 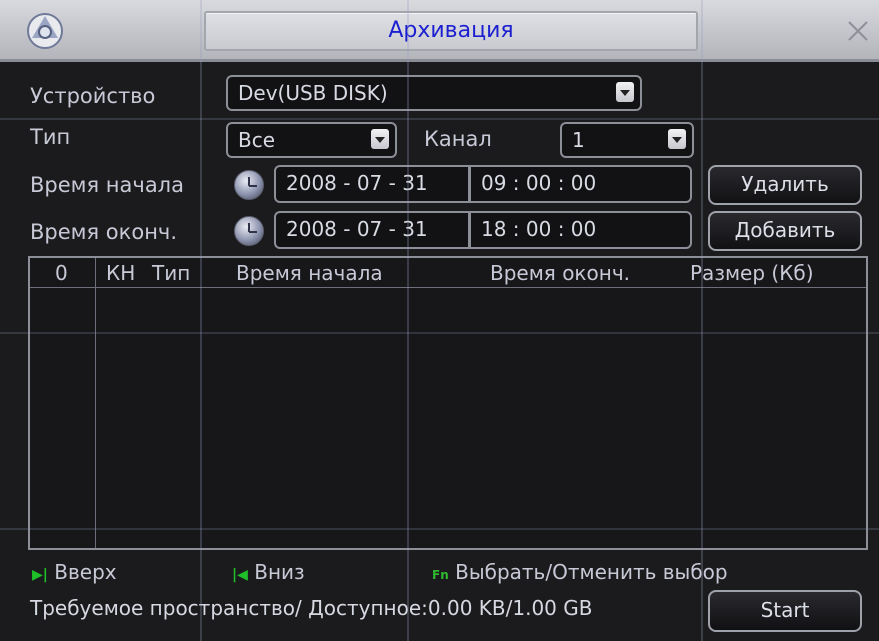 I want to click on start-time-label: Время начала, so click(x=107, y=185).